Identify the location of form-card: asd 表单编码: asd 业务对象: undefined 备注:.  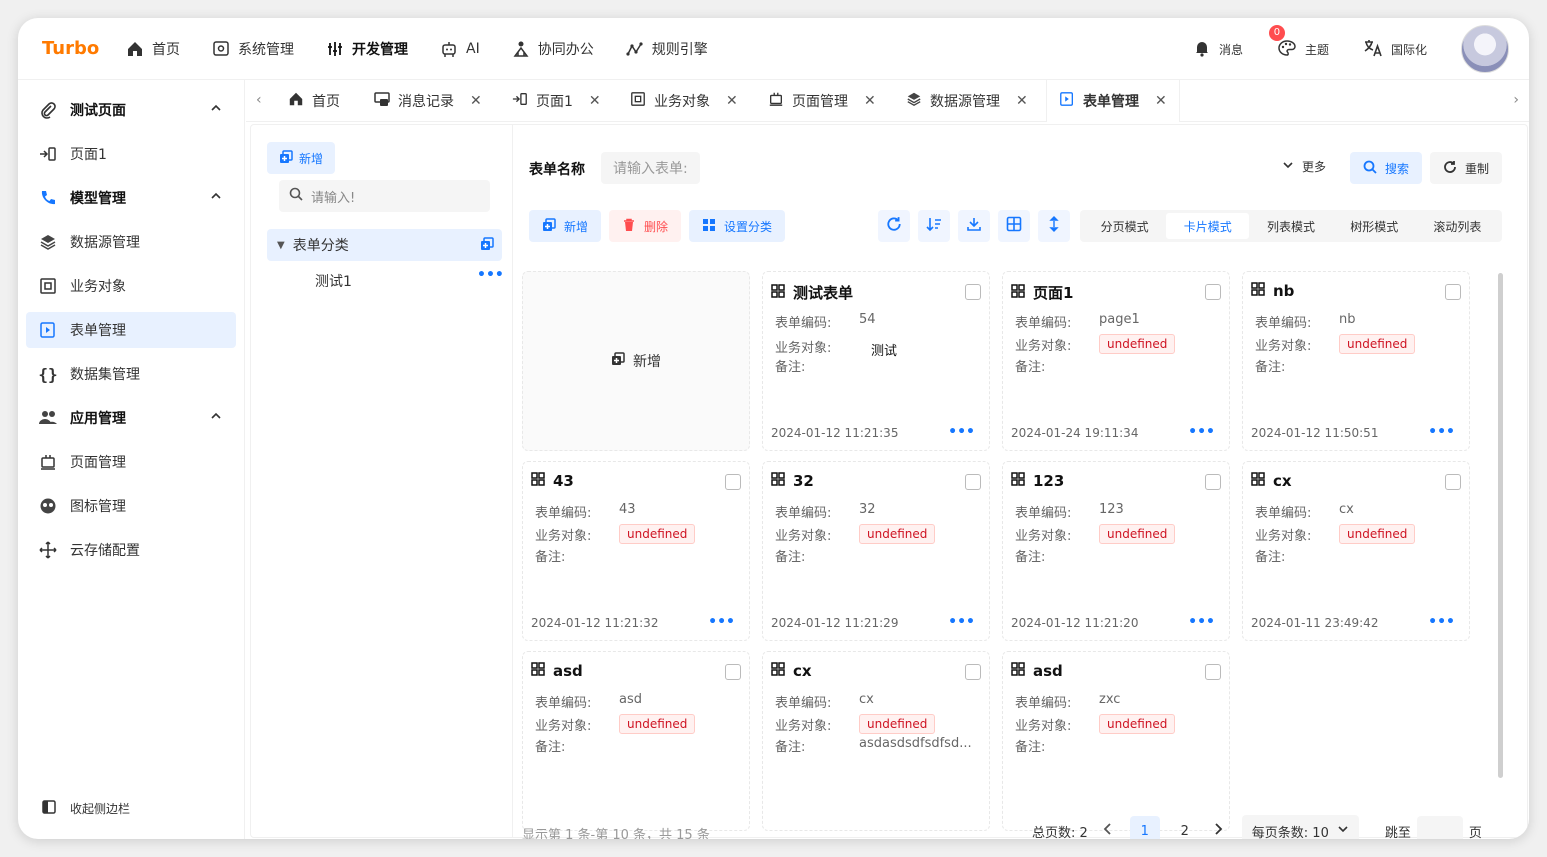
(636, 741).